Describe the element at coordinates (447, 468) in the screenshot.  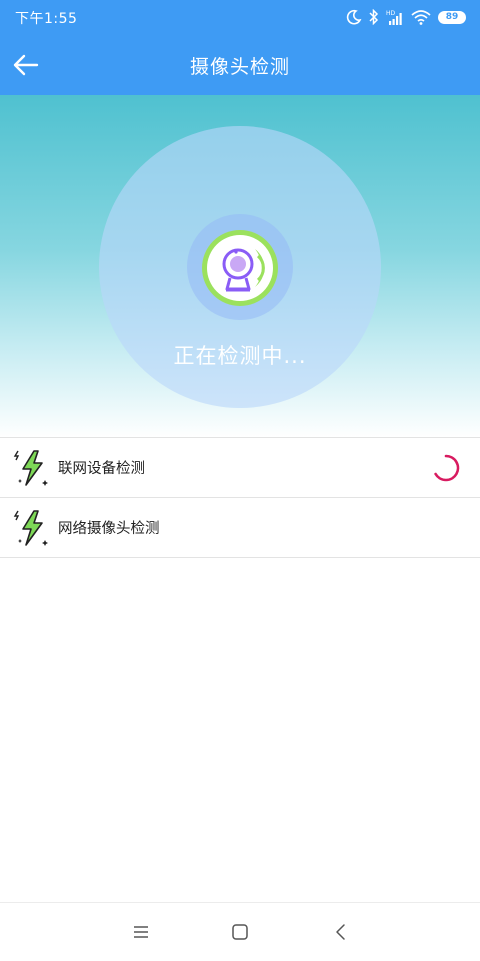
I see `loading-spinner-icon` at that location.